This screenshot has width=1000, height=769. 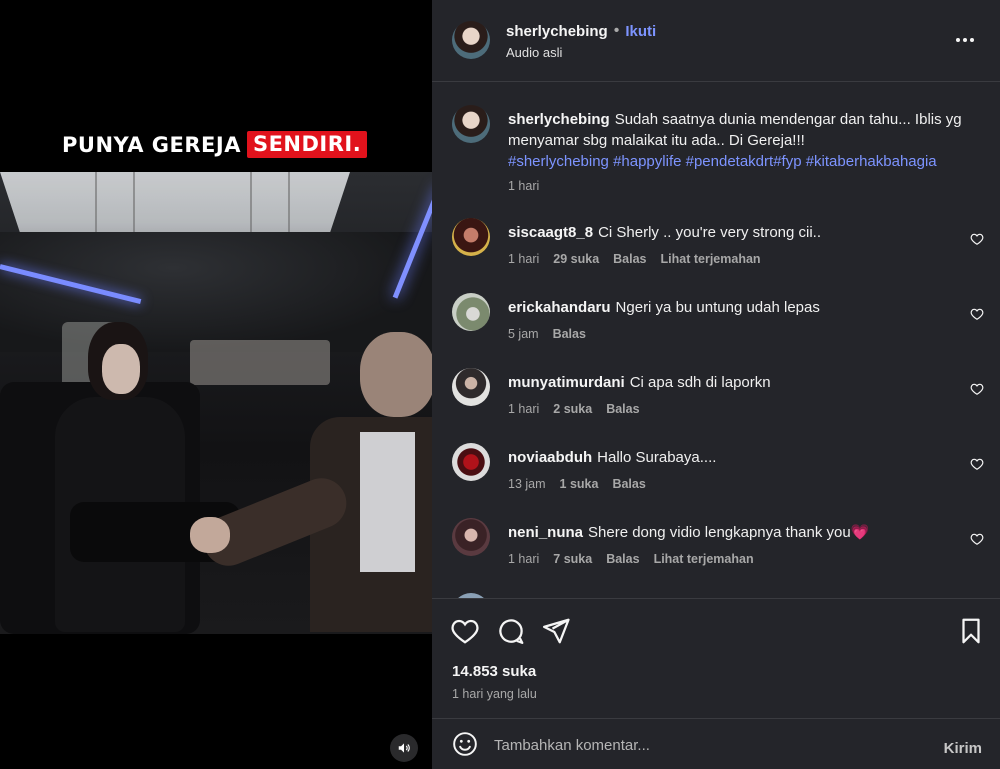 What do you see at coordinates (545, 532) in the screenshot?
I see `comment-username: neni_nuna` at bounding box center [545, 532].